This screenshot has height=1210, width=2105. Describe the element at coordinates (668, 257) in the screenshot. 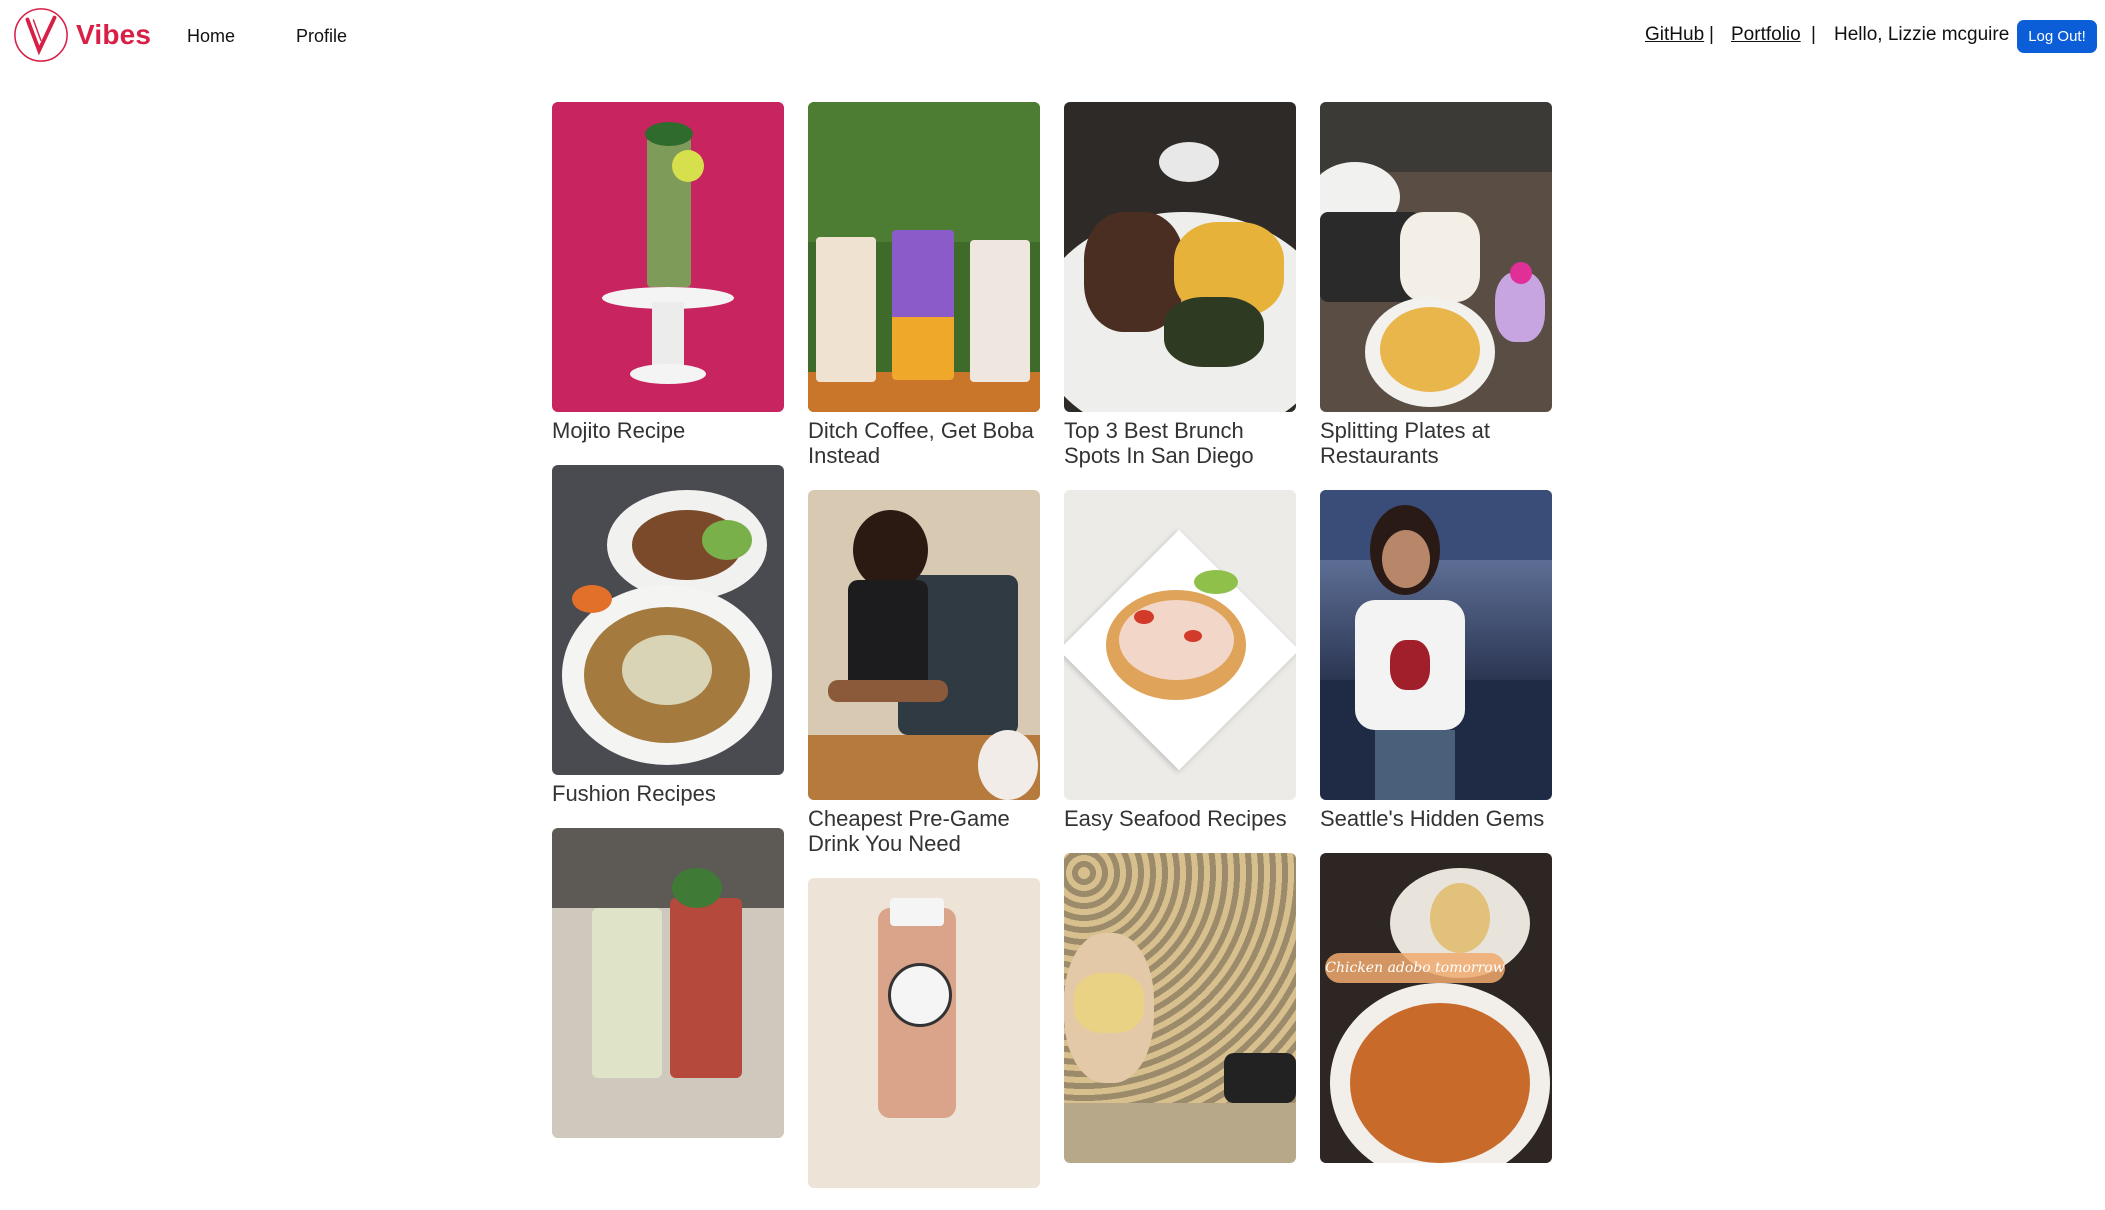

I see `mojito-photo` at that location.